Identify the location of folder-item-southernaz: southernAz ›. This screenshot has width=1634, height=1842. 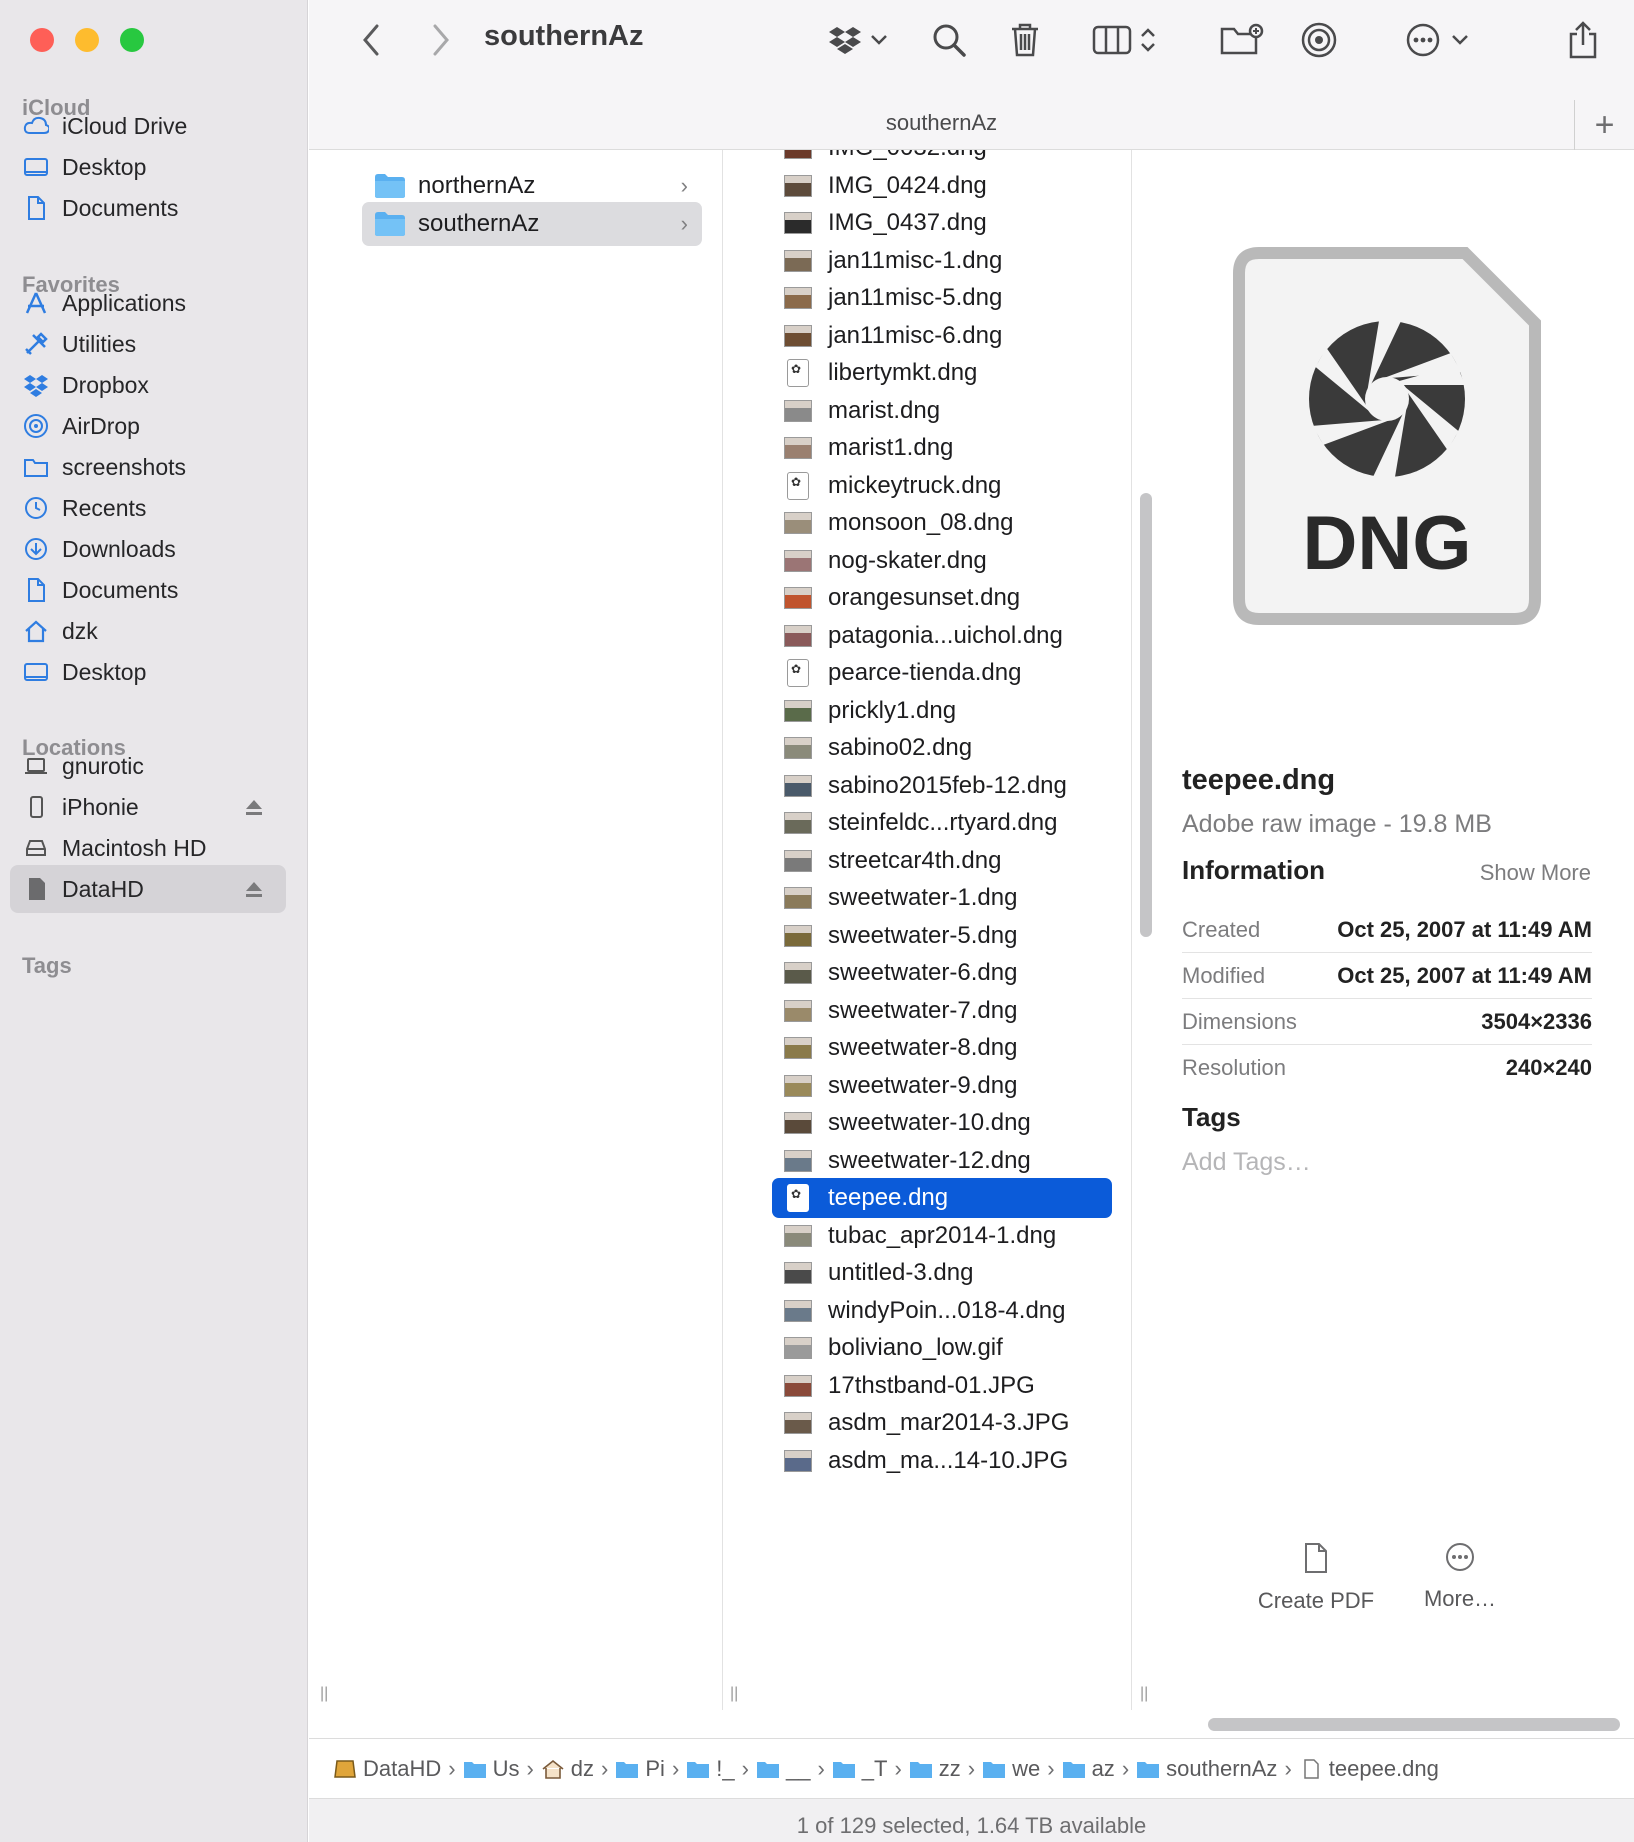
(532, 224).